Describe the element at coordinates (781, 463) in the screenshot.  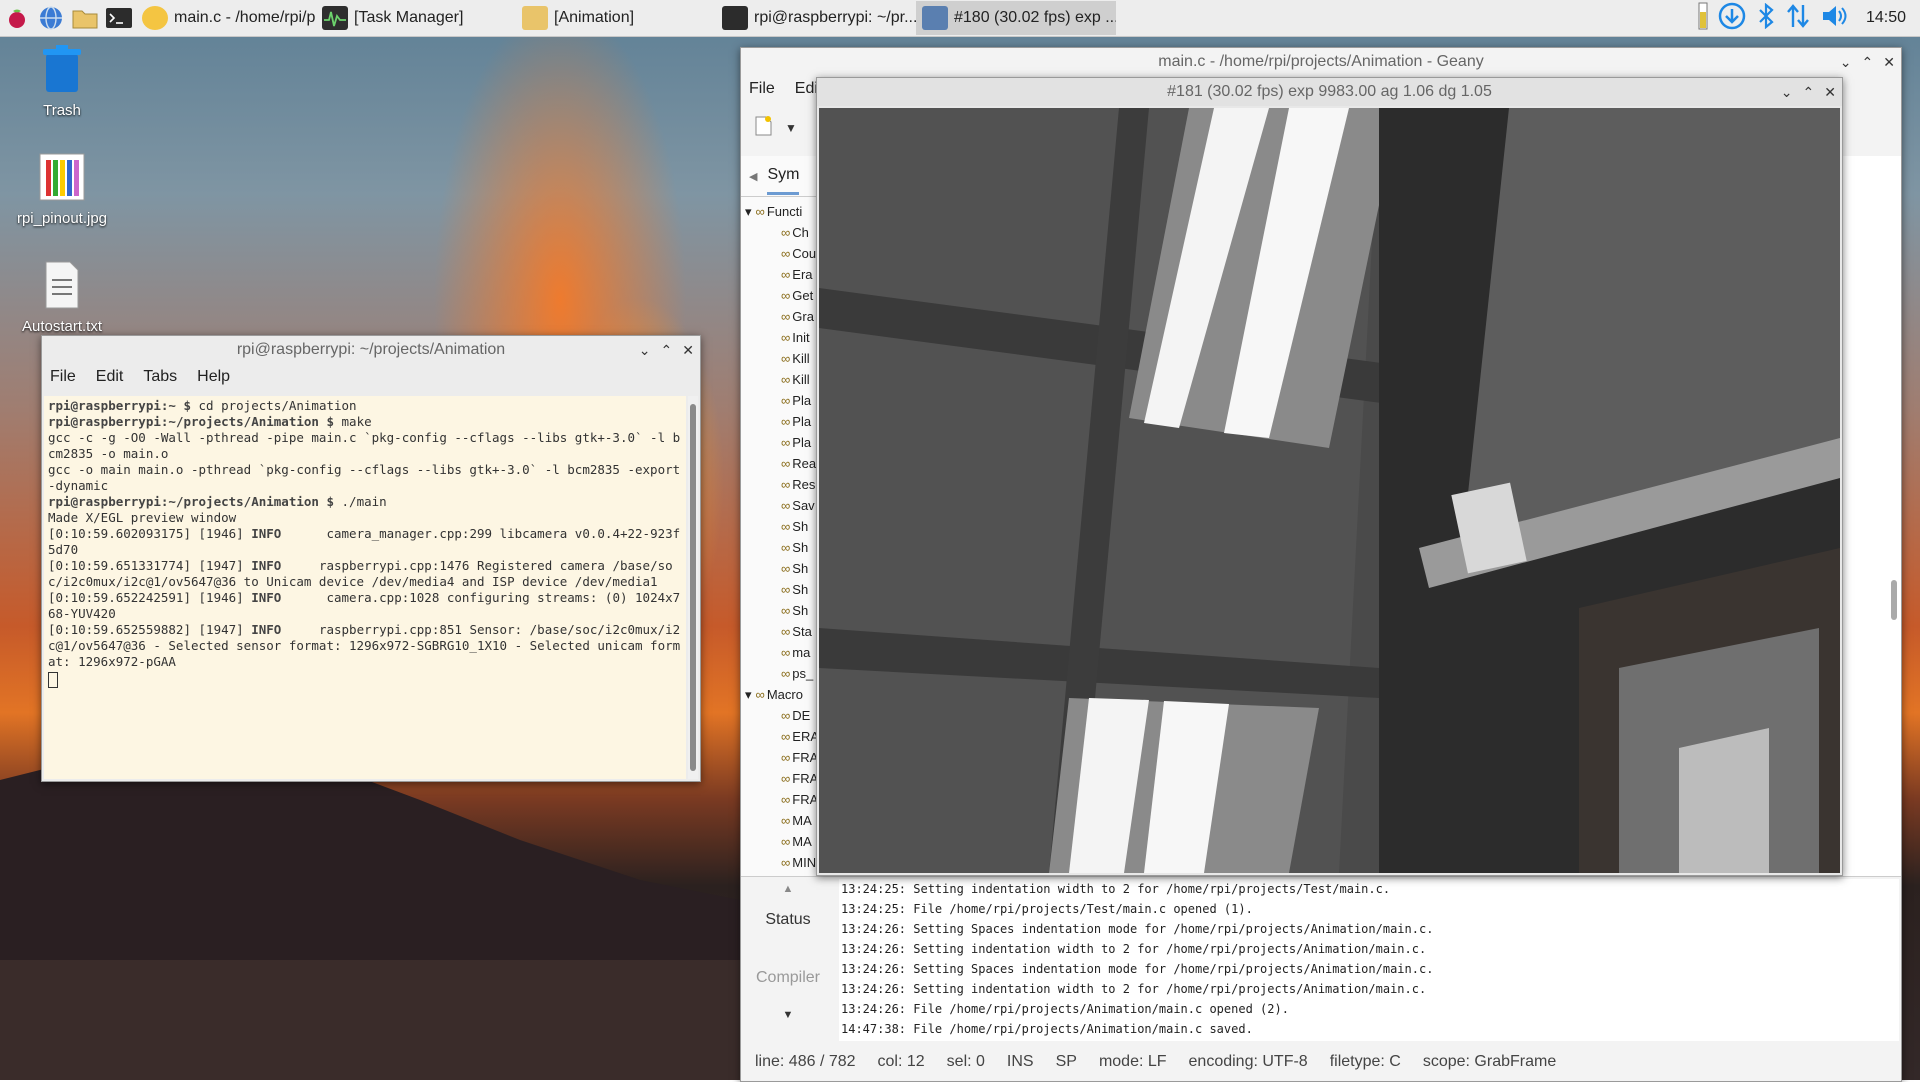
I see `tree-item: ∞ Rea` at that location.